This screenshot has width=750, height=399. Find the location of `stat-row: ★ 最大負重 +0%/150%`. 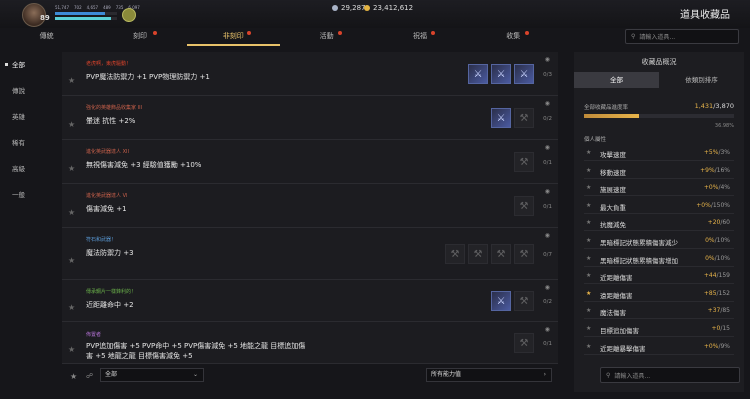

stat-row: ★ 最大負重 +0%/150% is located at coordinates (659, 206).